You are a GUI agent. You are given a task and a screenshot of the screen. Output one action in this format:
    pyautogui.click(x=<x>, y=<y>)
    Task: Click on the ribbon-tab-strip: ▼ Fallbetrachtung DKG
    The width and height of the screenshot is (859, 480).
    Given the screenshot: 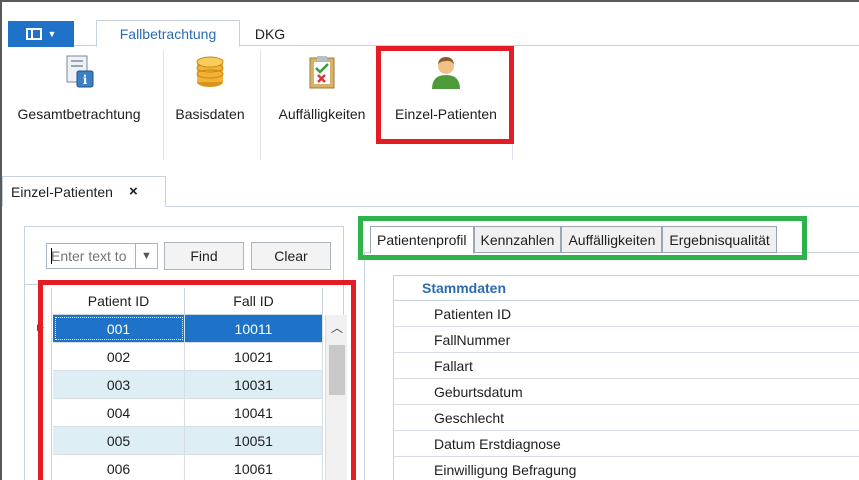 What is the action you would take?
    pyautogui.click(x=433, y=30)
    